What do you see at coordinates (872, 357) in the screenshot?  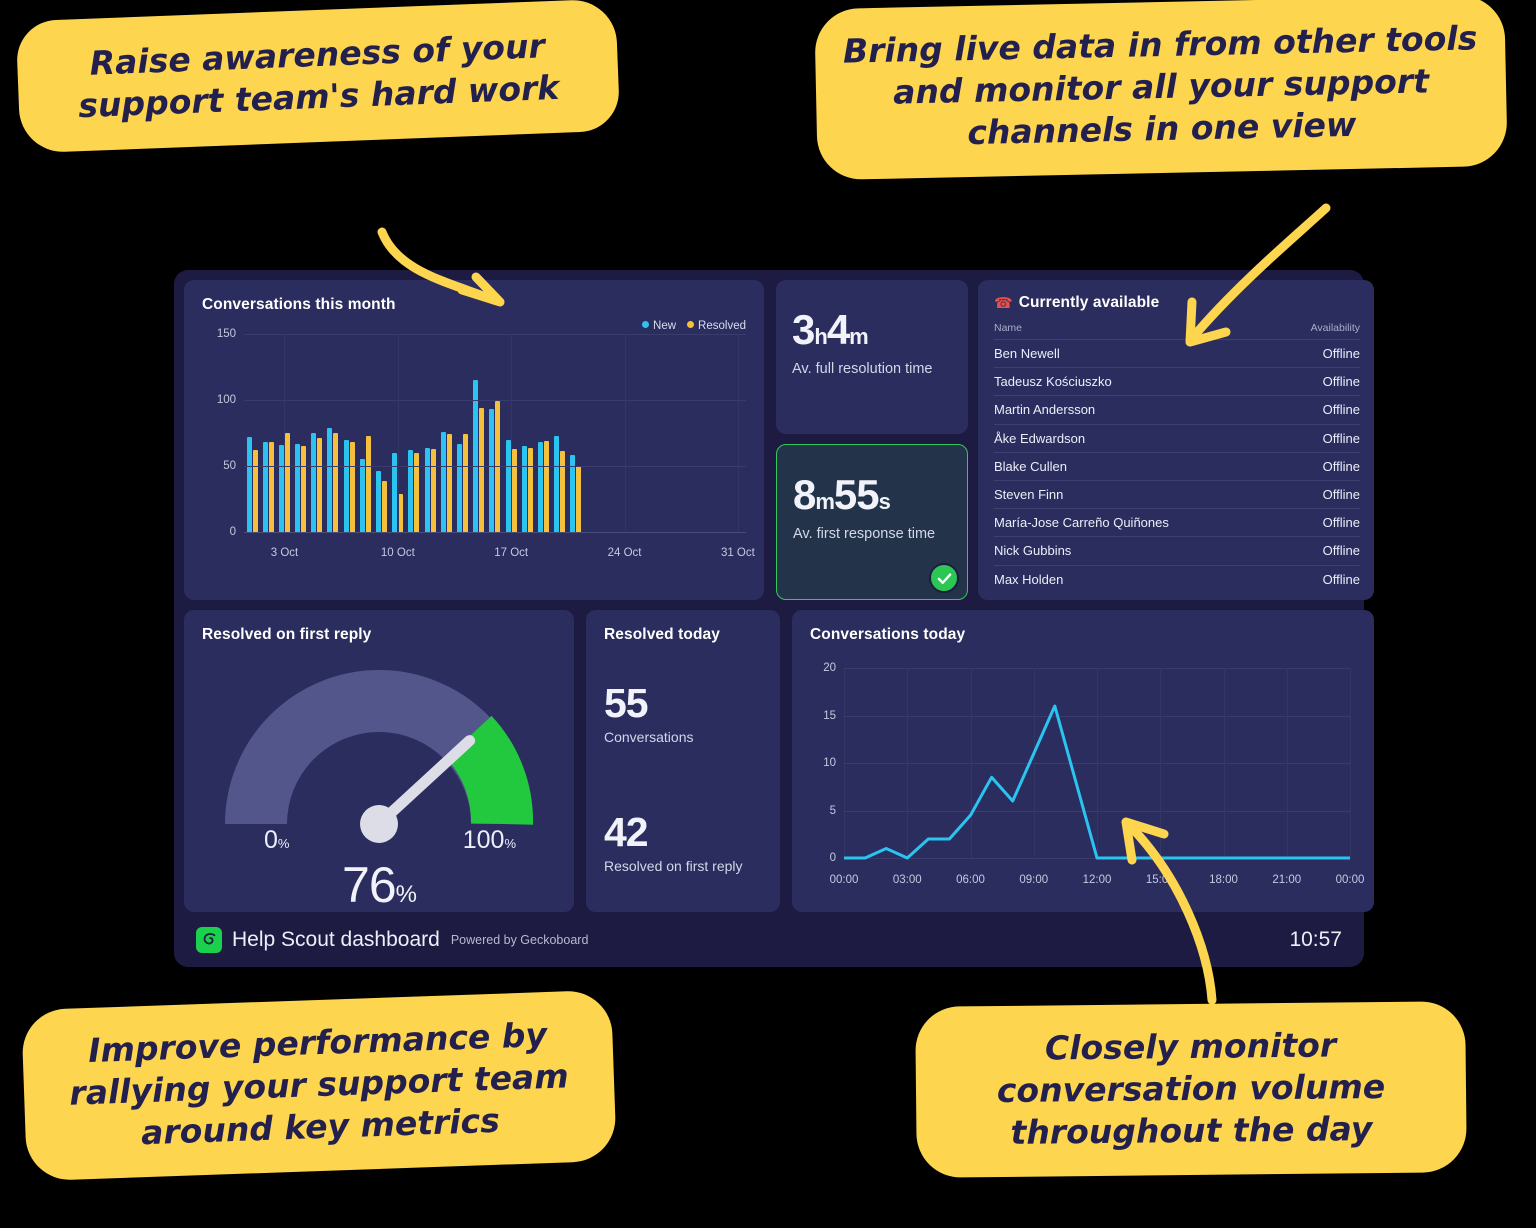 I see `panel-av-full-resolution-time: 3h4m Av. full resolution time` at bounding box center [872, 357].